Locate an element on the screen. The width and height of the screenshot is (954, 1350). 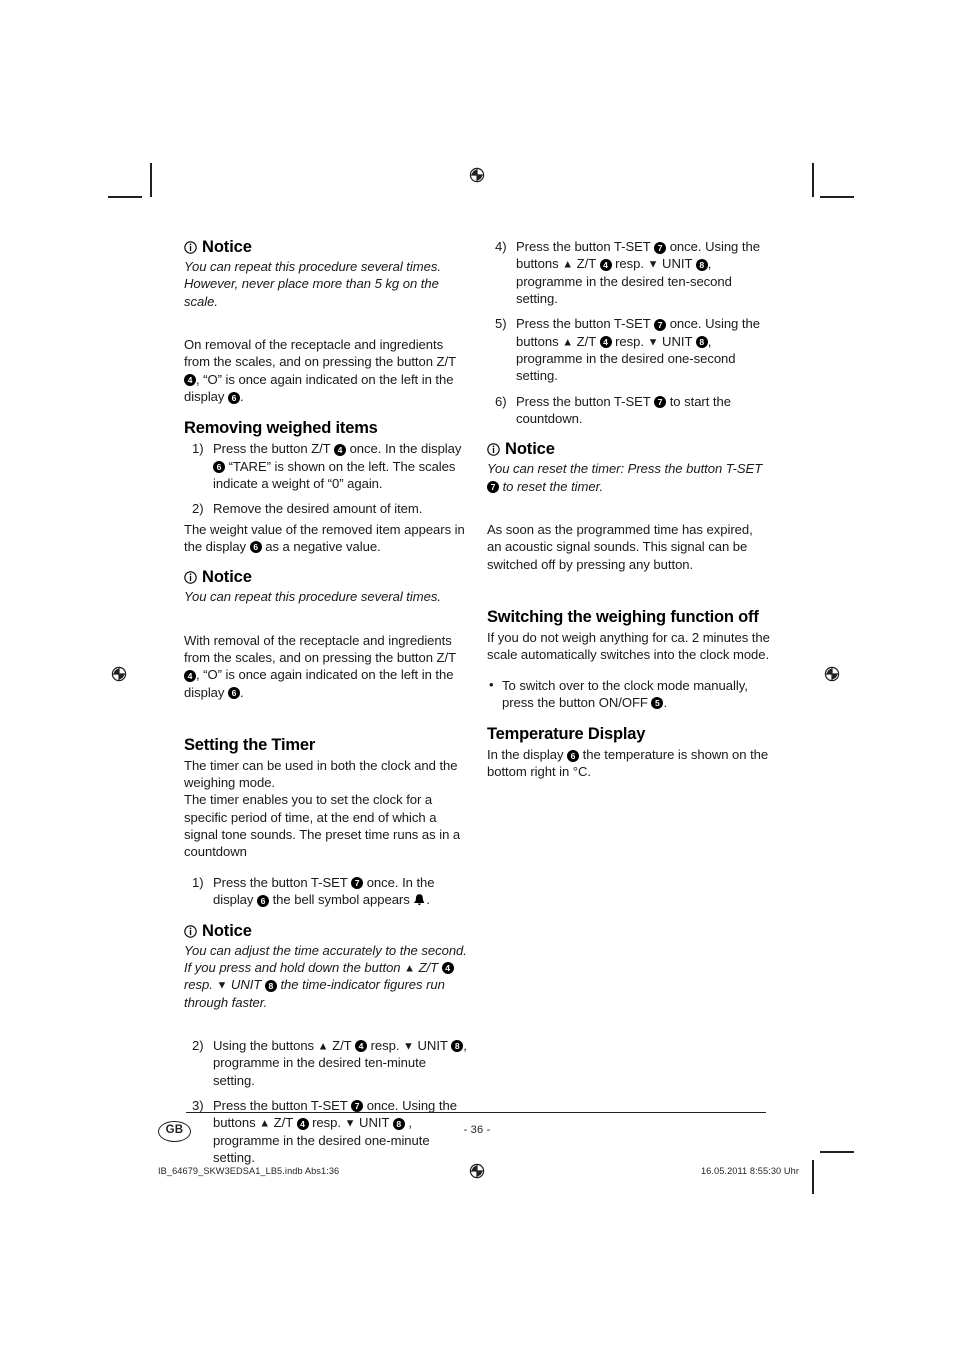
registration-mark-right-middle is located at coordinates (832, 674).